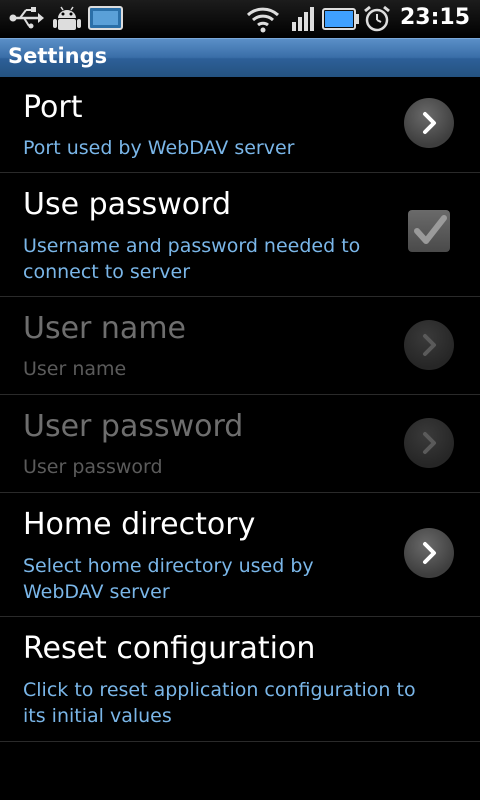  What do you see at coordinates (429, 231) in the screenshot?
I see `use-password-checkbox` at bounding box center [429, 231].